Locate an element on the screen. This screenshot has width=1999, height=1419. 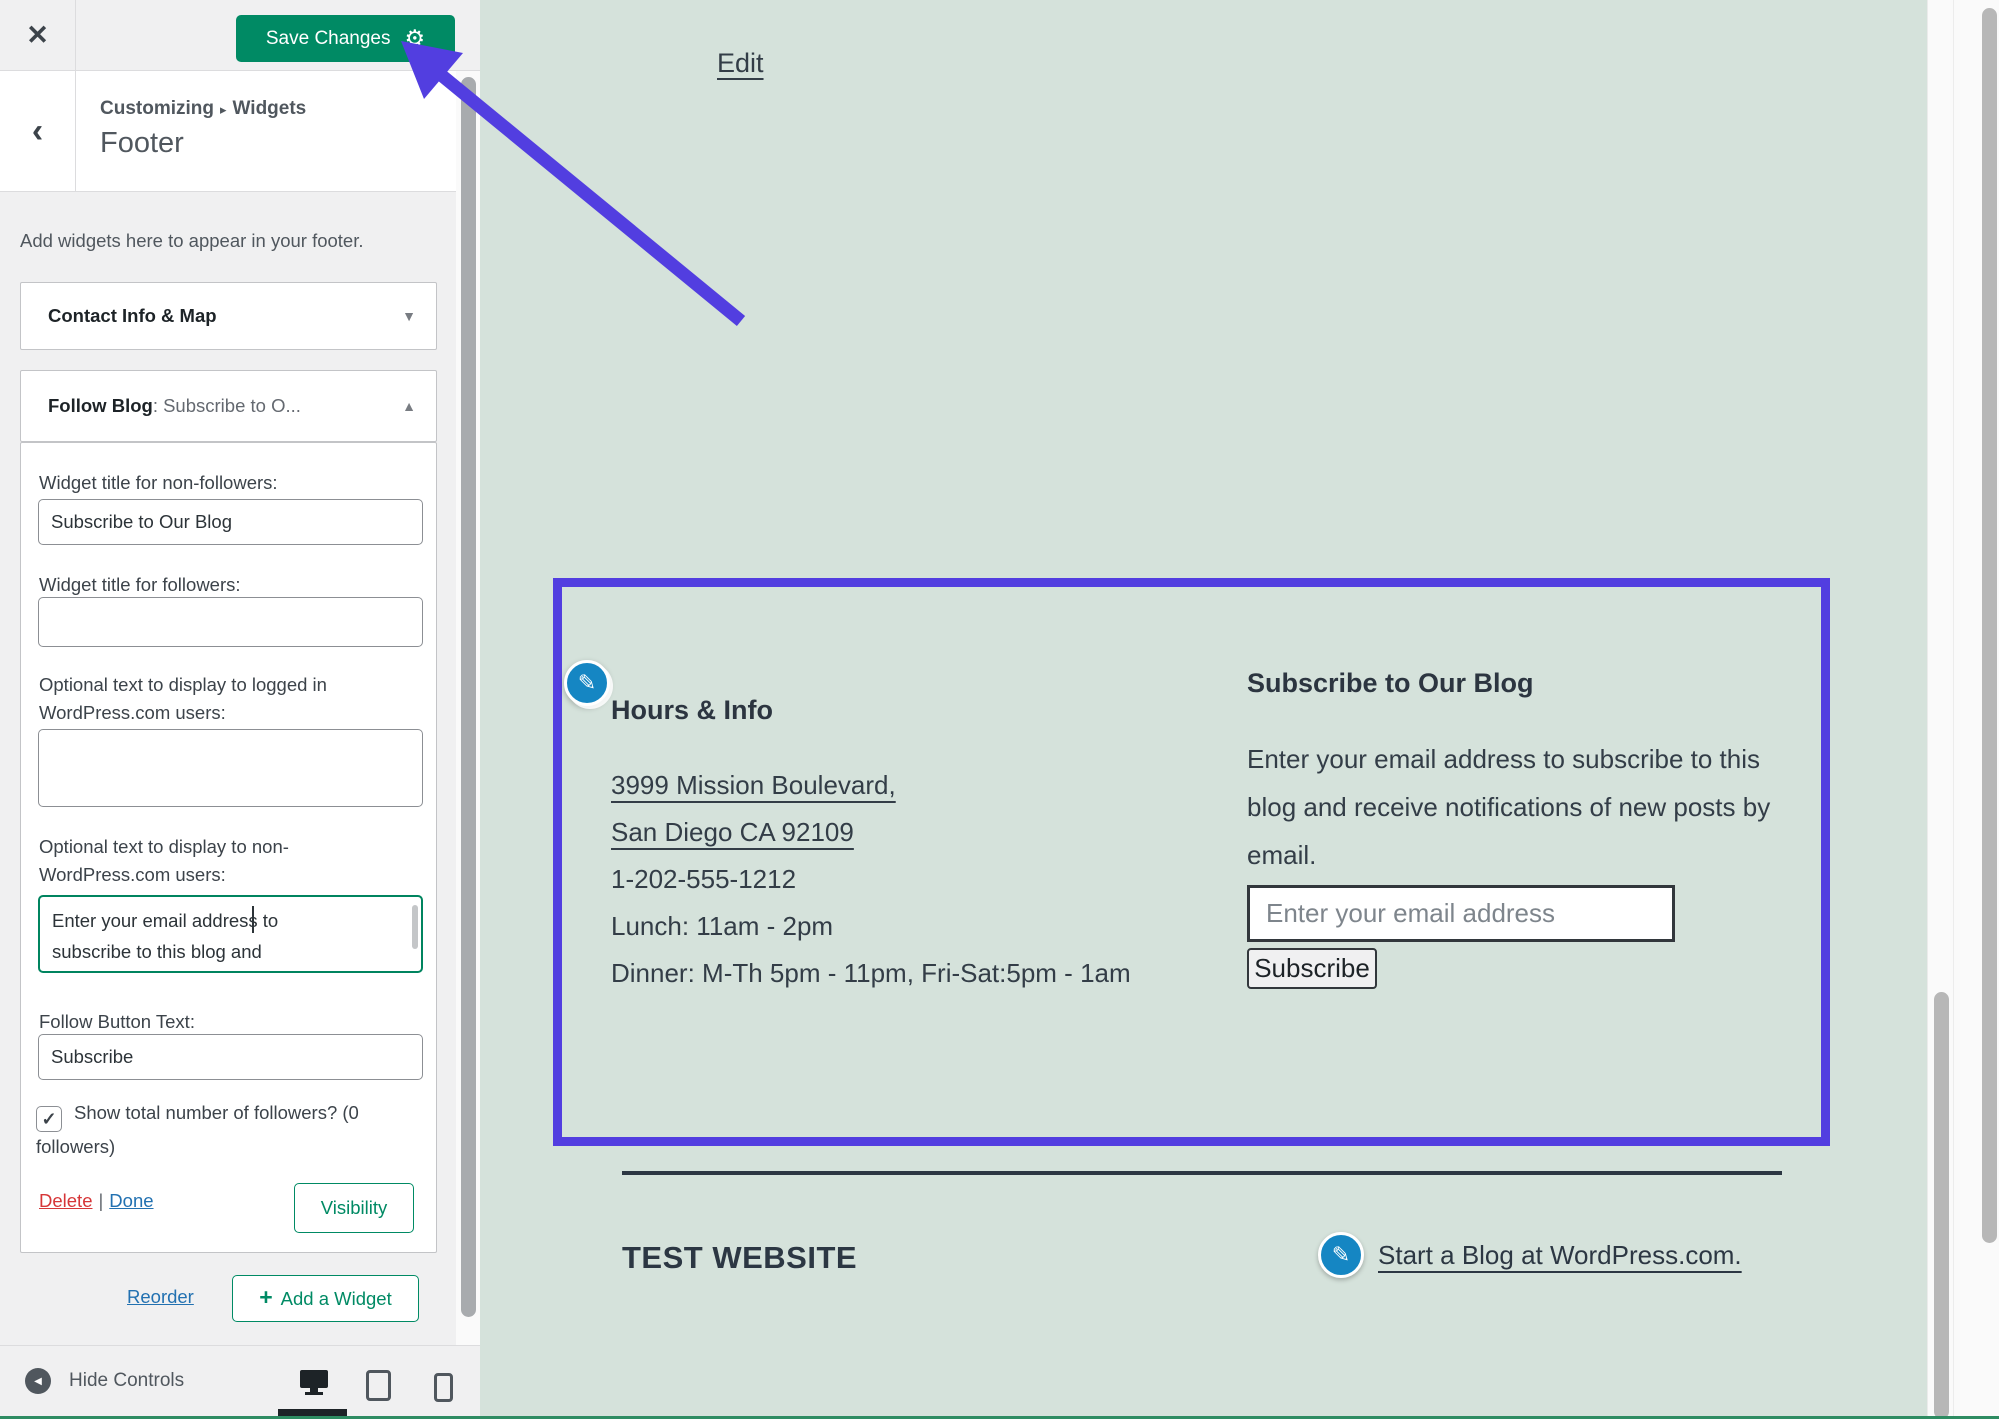
customizer-bottombar: ◀ Hide Controls is located at coordinates (240, 1382).